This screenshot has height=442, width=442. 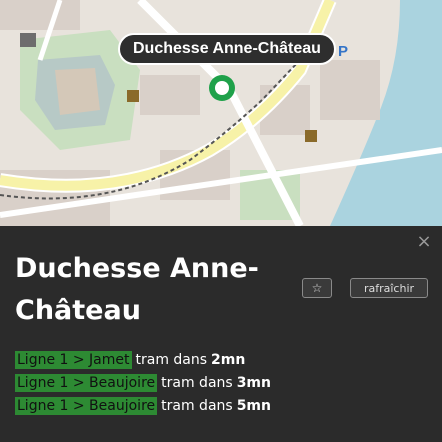 I want to click on museum-icon, so click(x=28, y=40).